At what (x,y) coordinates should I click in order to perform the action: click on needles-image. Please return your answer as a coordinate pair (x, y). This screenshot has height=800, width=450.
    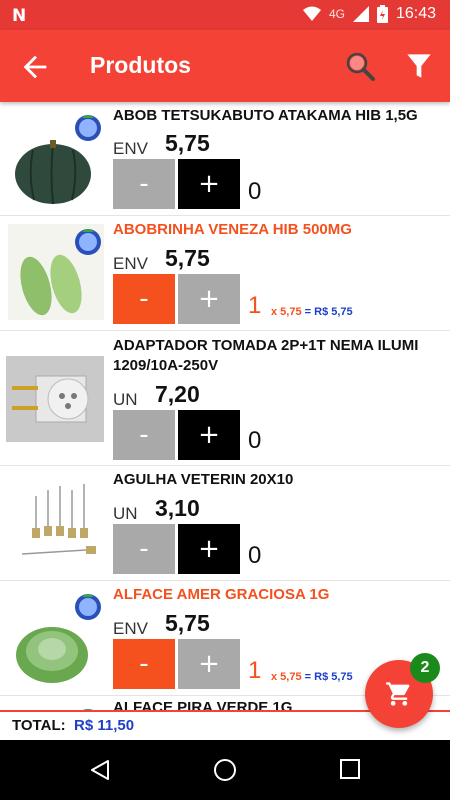
    Looking at the image, I should click on (56, 524).